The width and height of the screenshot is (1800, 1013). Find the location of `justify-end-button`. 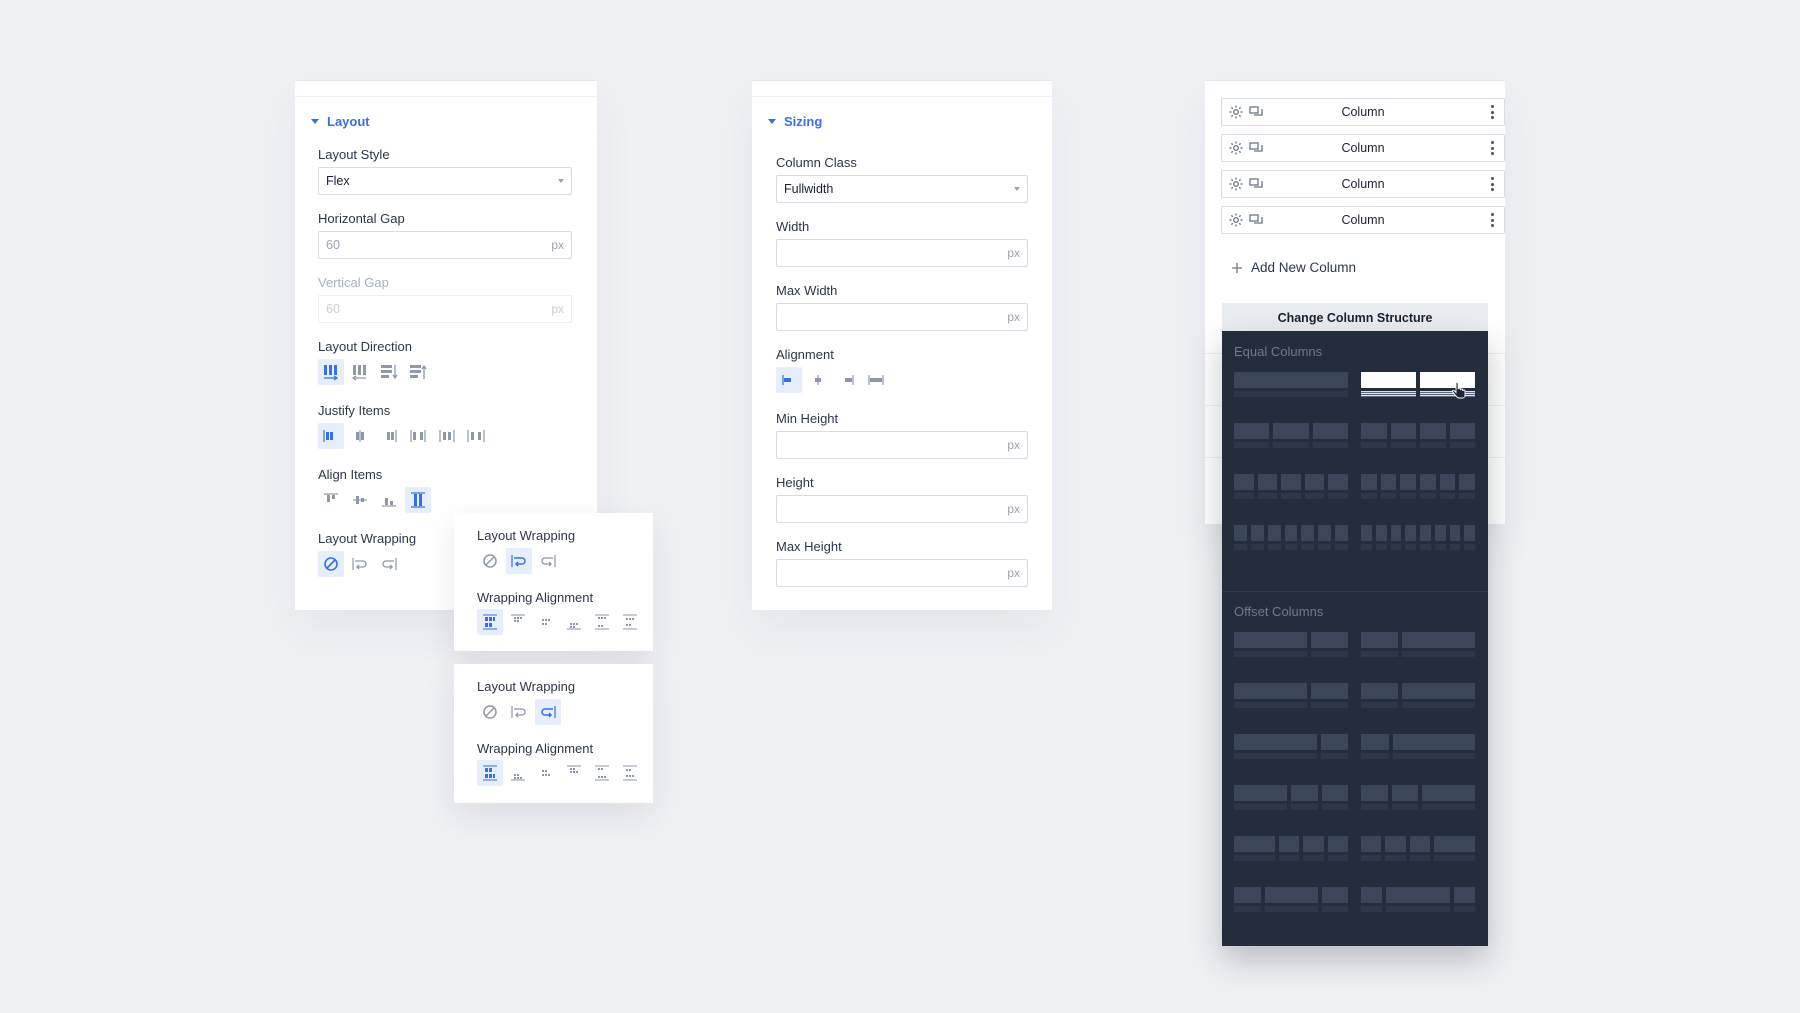

justify-end-button is located at coordinates (389, 436).